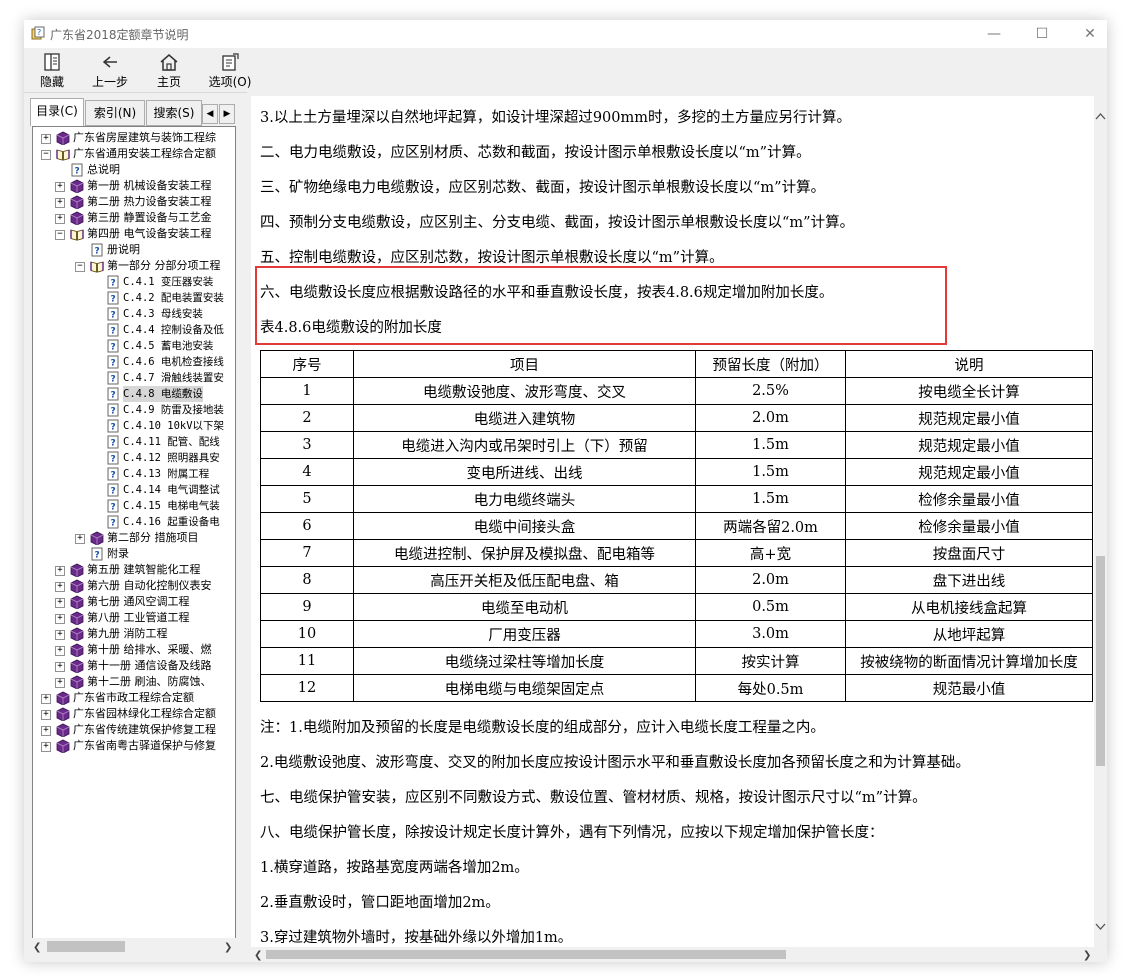 The image size is (1129, 977). What do you see at coordinates (307, 391) in the screenshot?
I see `table-cell: 1` at bounding box center [307, 391].